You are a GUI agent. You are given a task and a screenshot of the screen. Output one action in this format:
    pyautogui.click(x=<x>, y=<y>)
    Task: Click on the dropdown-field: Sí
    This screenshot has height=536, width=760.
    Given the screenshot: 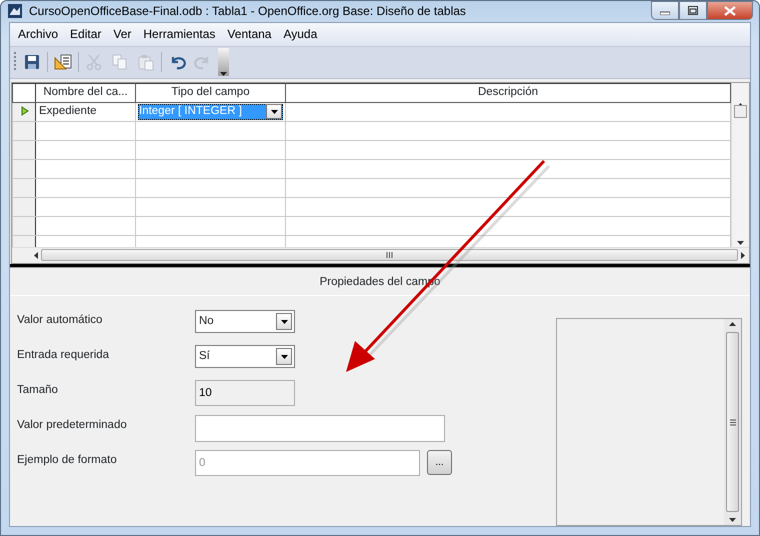 What is the action you would take?
    pyautogui.click(x=245, y=356)
    